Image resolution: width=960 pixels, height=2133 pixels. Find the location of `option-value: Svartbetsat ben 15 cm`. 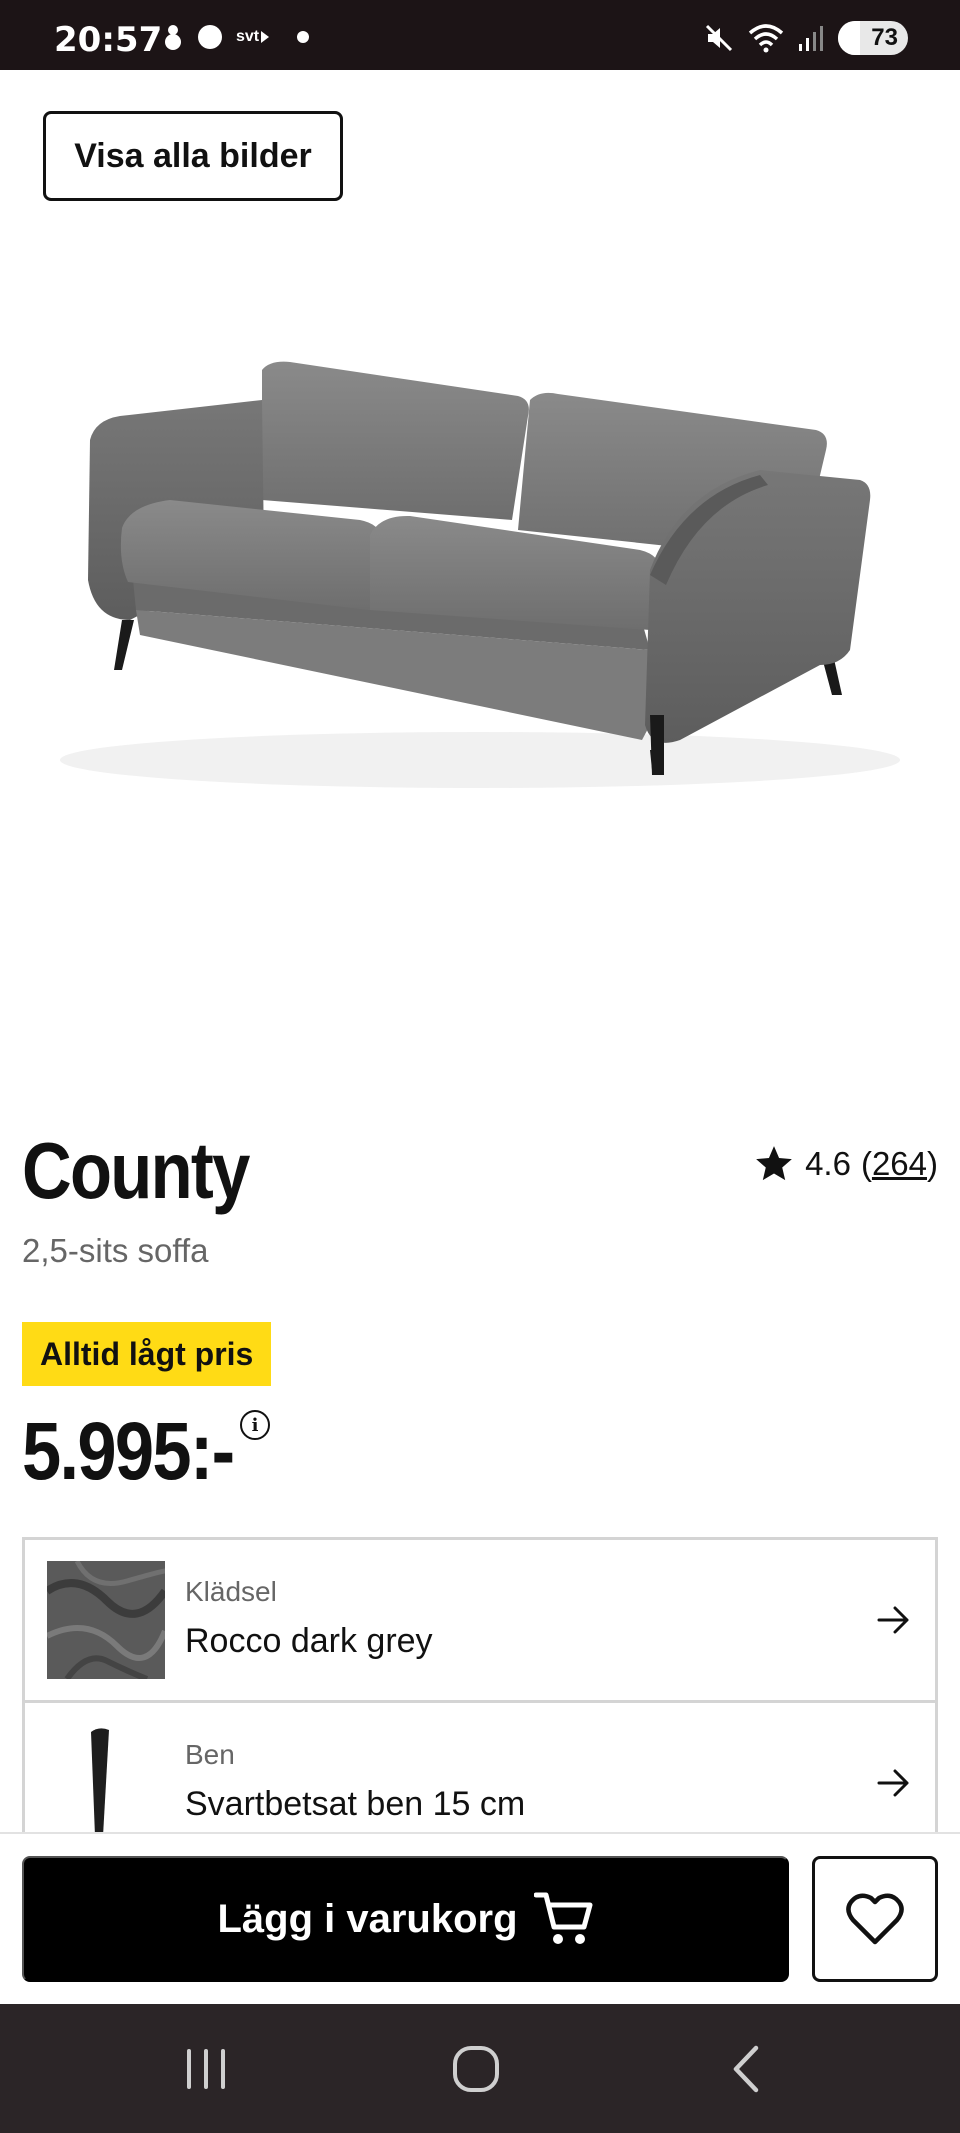

option-value: Svartbetsat ben 15 cm is located at coordinates (355, 1804).